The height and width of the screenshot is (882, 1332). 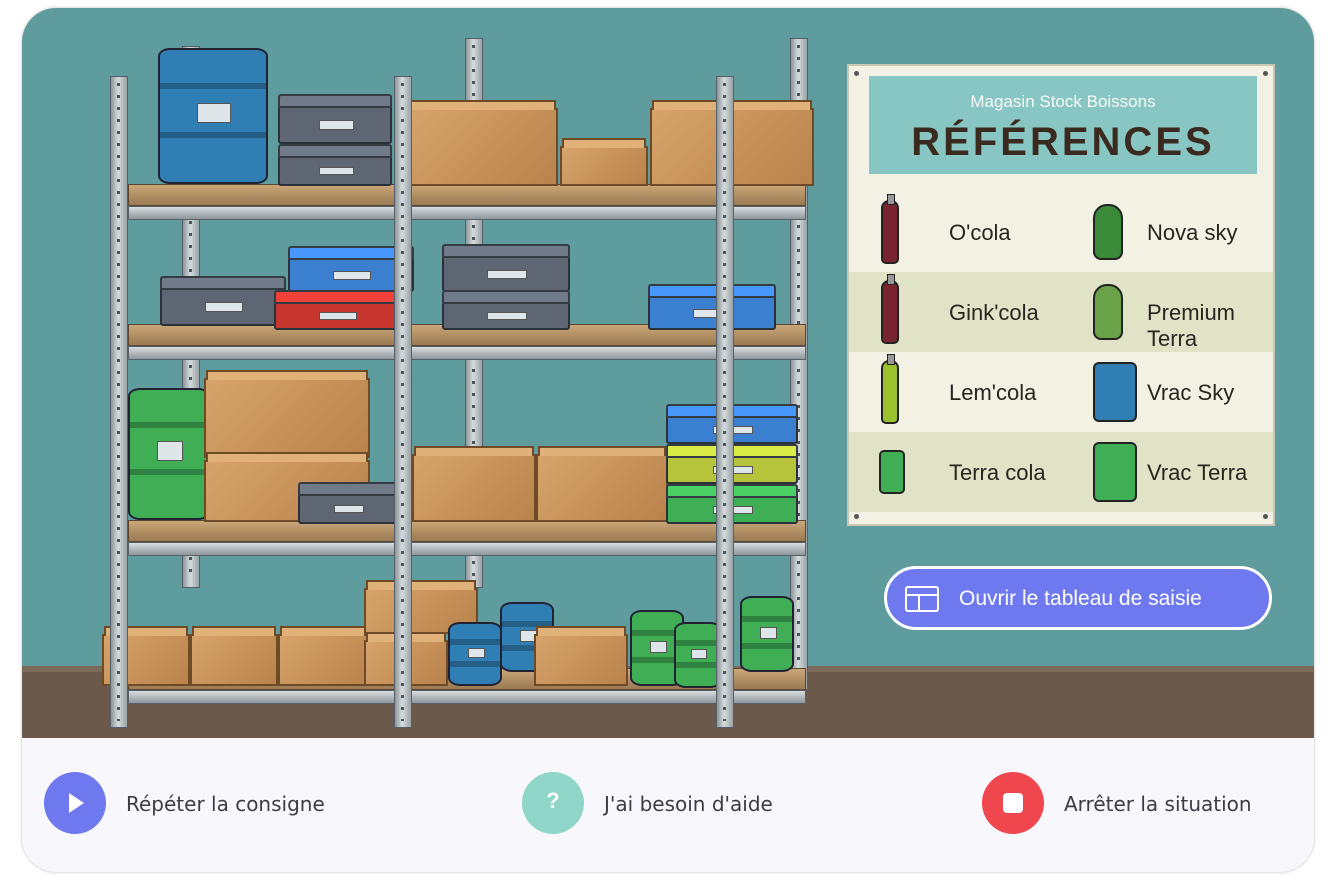 I want to click on help-button: ? J'ai besoin d'aide, so click(x=672, y=804).